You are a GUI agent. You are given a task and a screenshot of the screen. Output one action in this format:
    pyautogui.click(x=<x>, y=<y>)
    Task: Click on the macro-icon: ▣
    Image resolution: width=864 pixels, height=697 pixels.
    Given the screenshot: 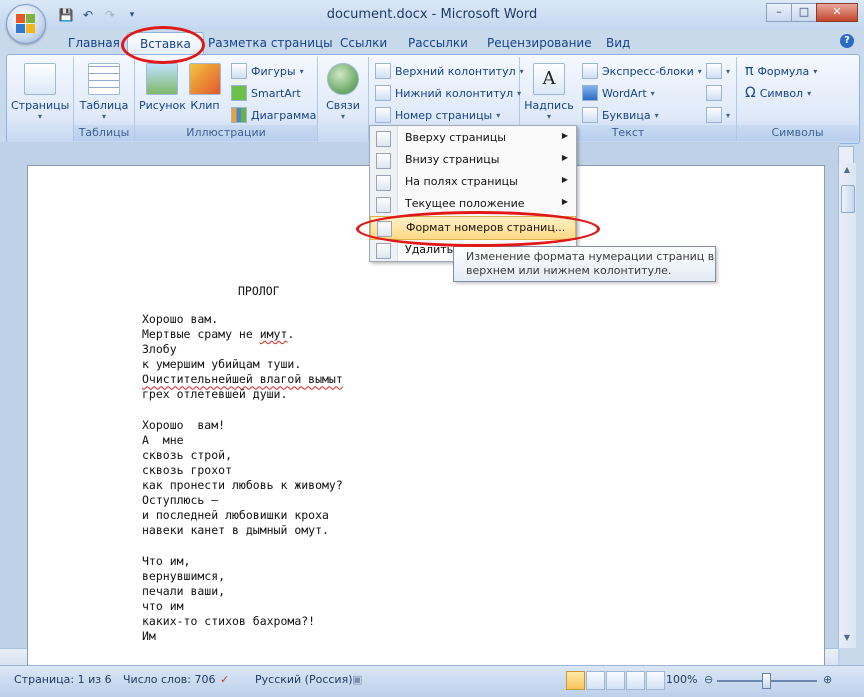 What is the action you would take?
    pyautogui.click(x=357, y=679)
    